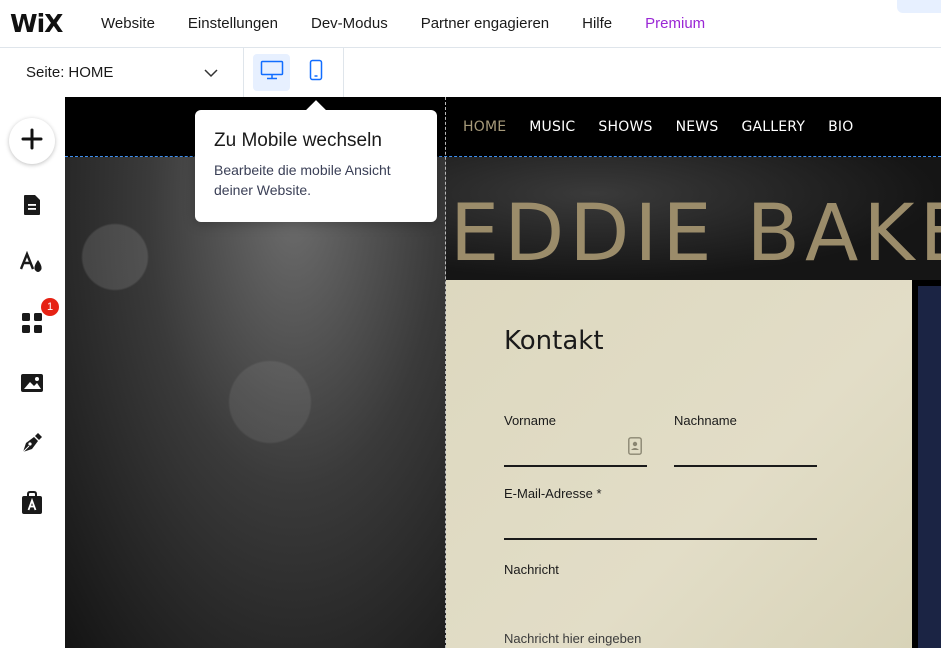 The image size is (941, 648). What do you see at coordinates (625, 127) in the screenshot?
I see `site-nav-shows: SHOWS` at bounding box center [625, 127].